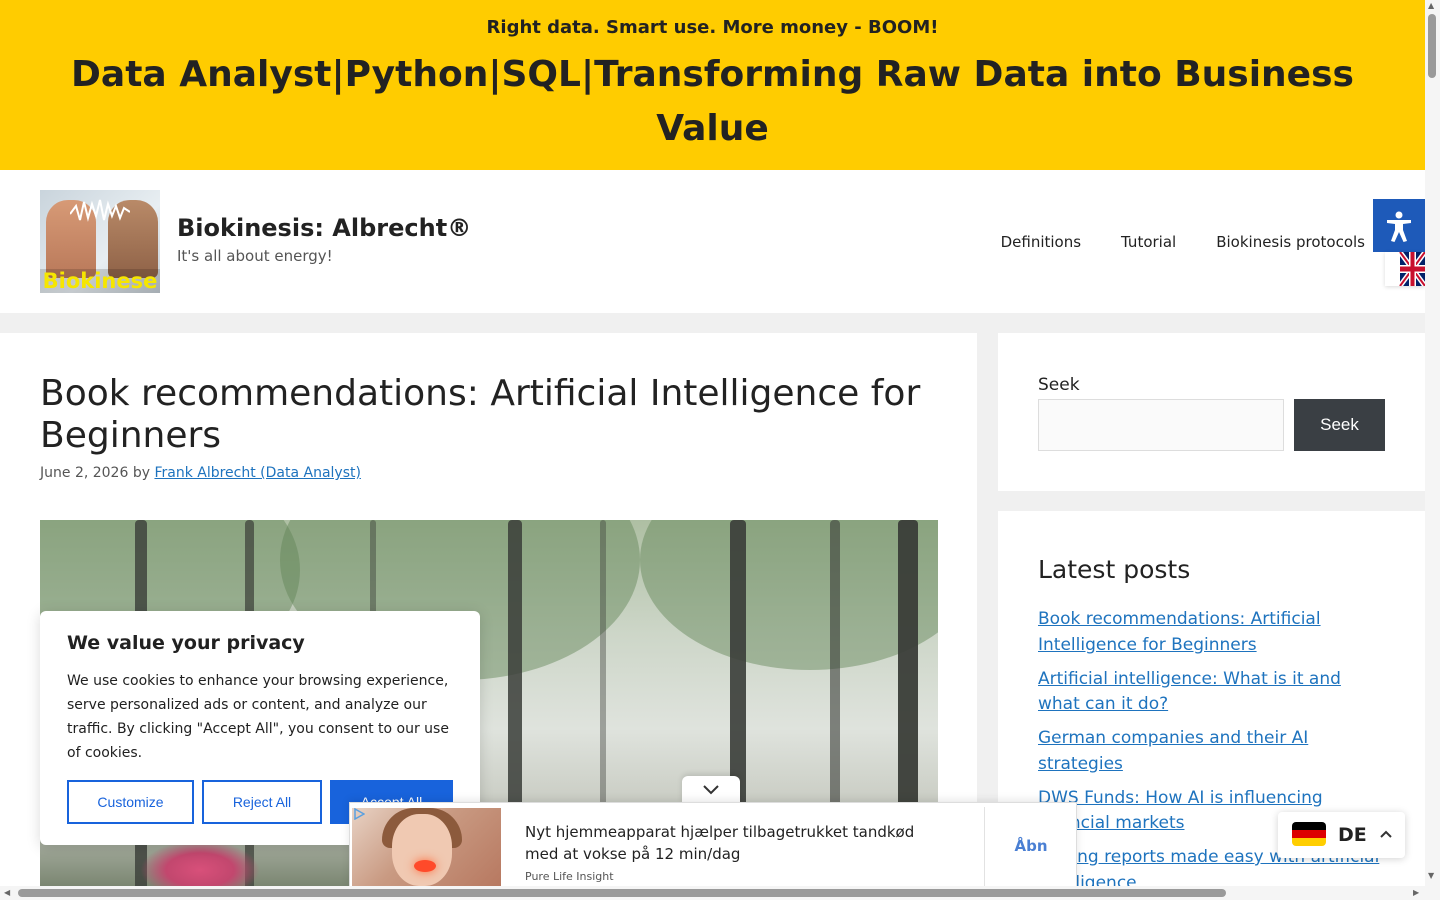 Image resolution: width=1440 pixels, height=900 pixels. Describe the element at coordinates (257, 473) in the screenshot. I see `post-author-link: Frank Albrecht (Data Analyst)` at that location.